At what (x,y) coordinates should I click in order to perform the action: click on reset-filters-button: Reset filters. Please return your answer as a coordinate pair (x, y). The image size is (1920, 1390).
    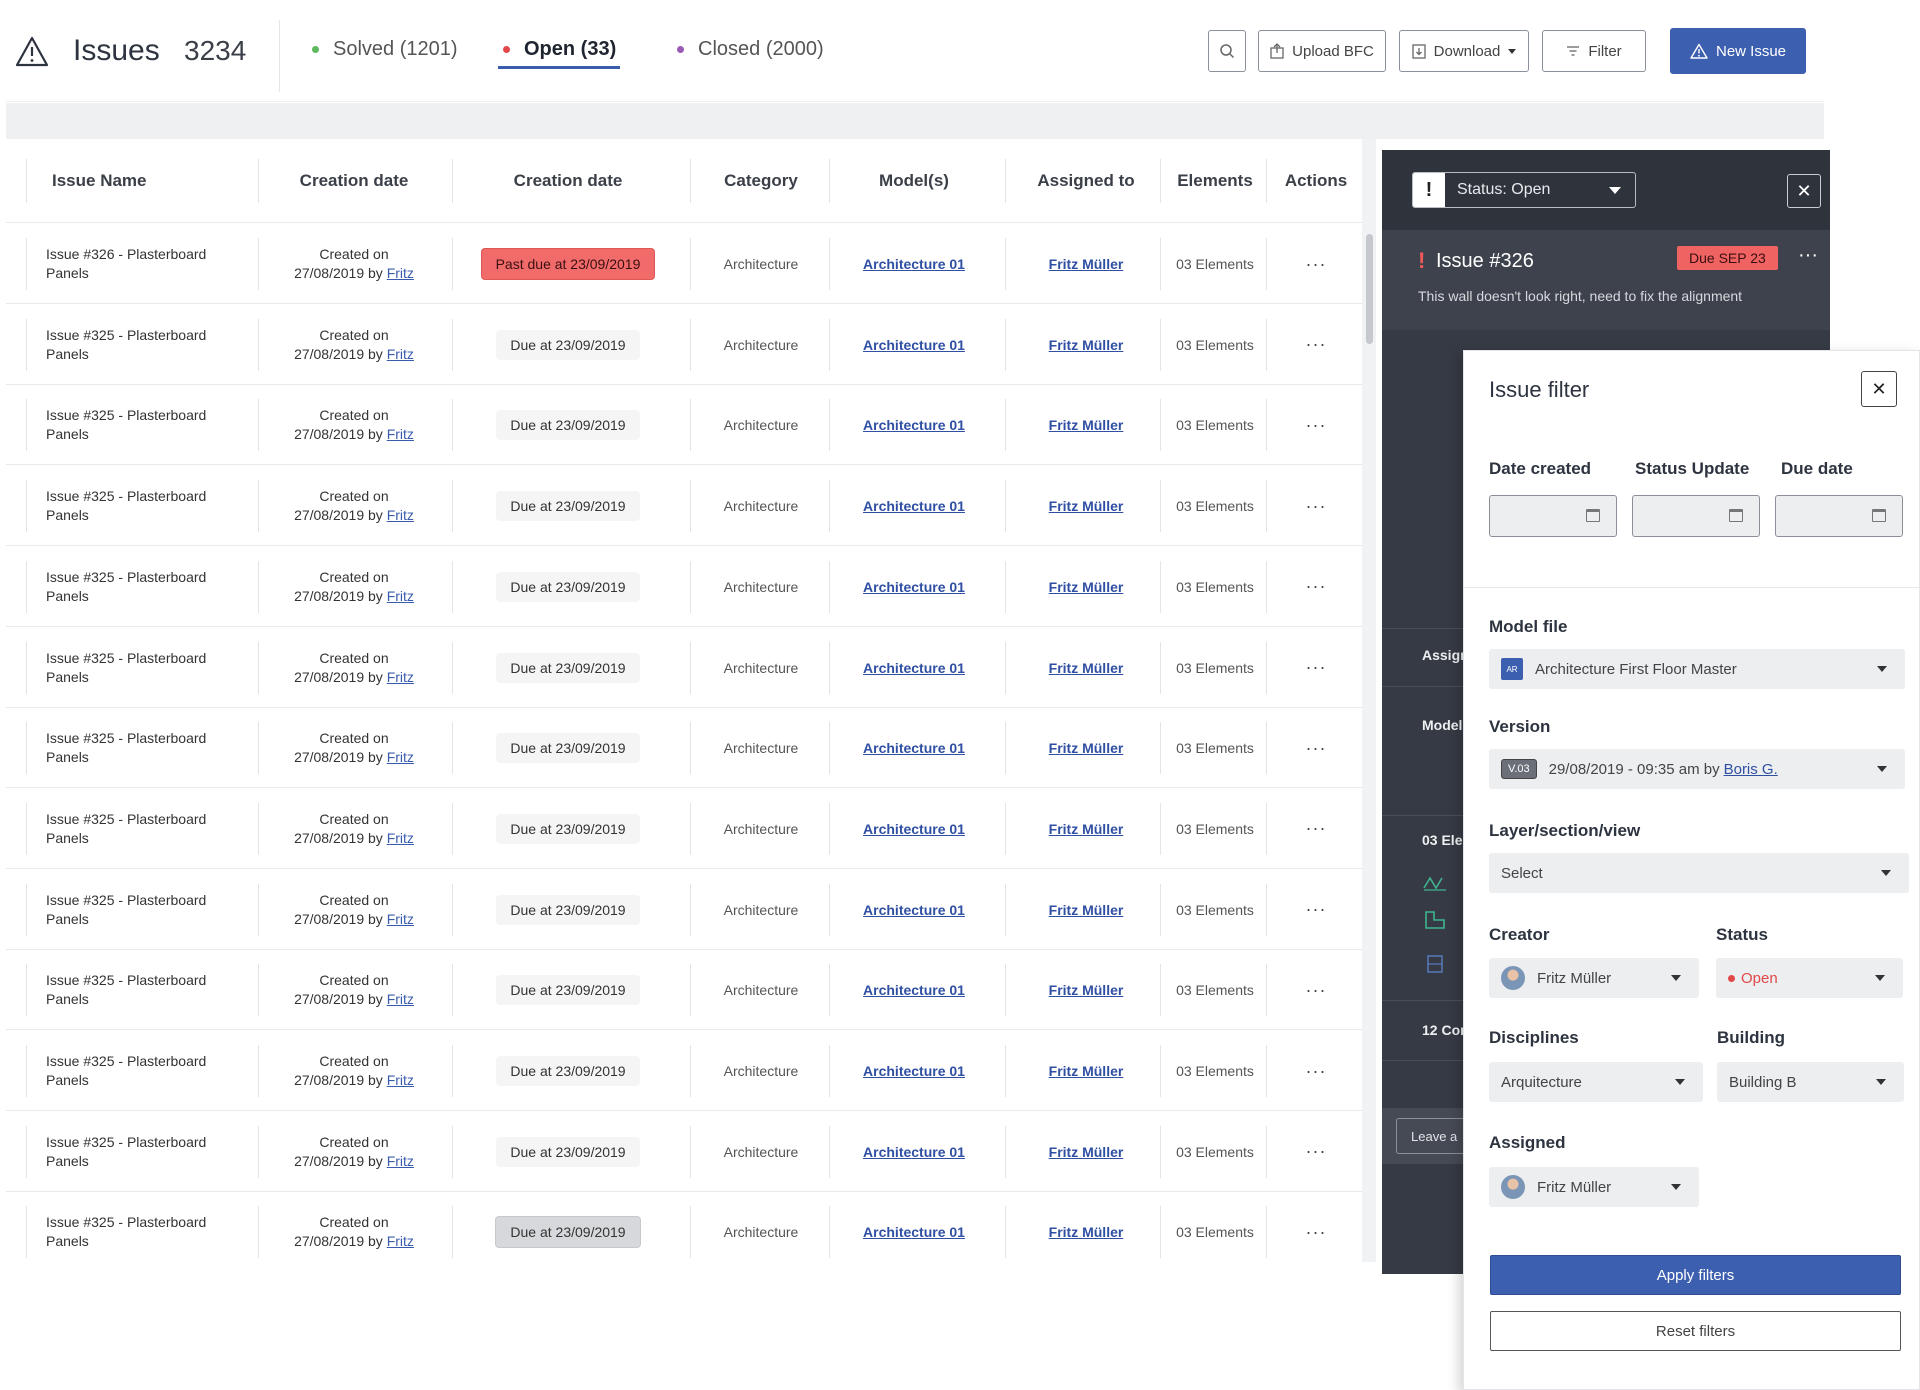
    Looking at the image, I should click on (1695, 1331).